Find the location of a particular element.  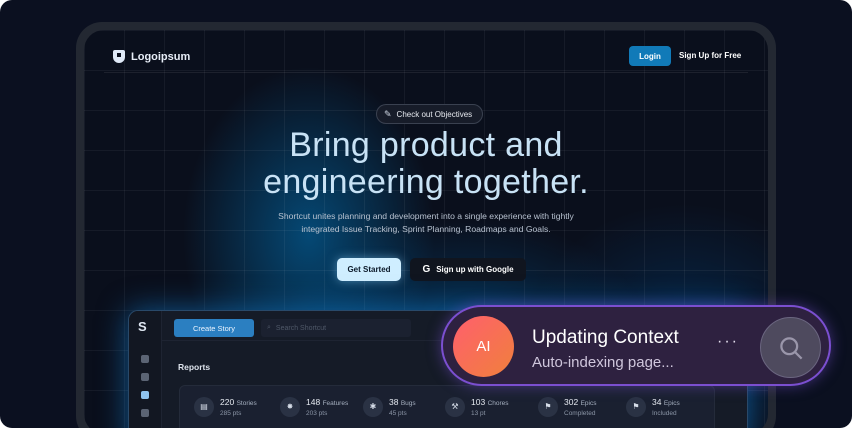

login-button: Login is located at coordinates (650, 56).